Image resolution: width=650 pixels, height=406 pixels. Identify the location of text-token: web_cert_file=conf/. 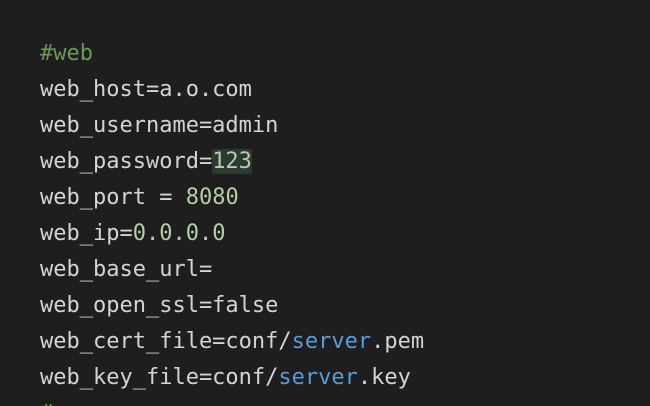
(166, 341).